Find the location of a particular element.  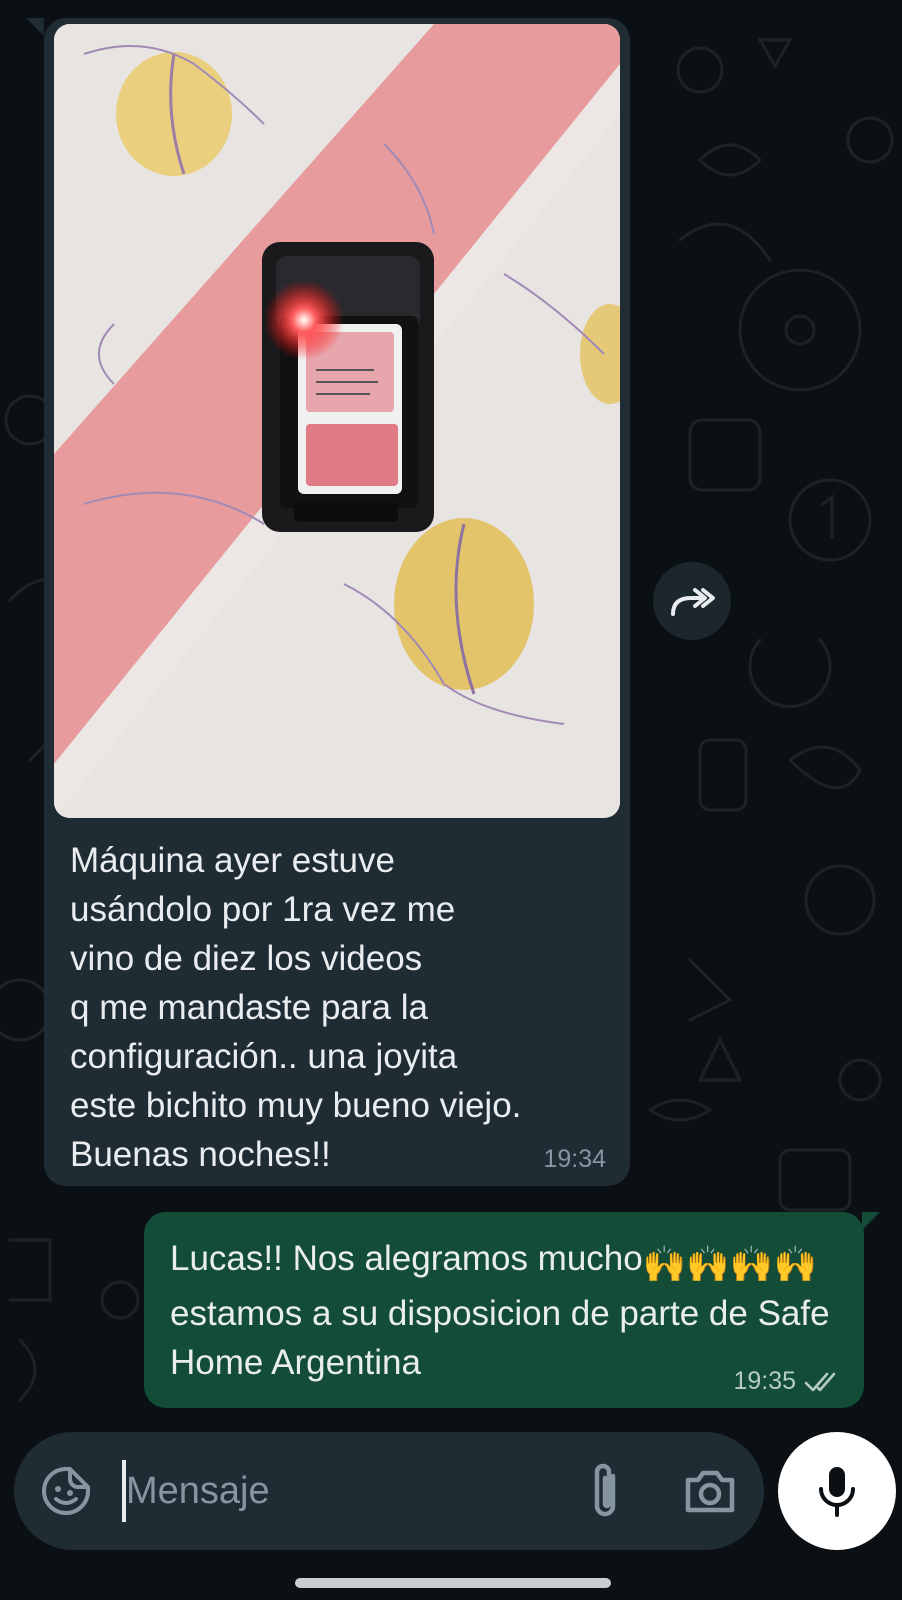

message-input is located at coordinates (336, 1491).